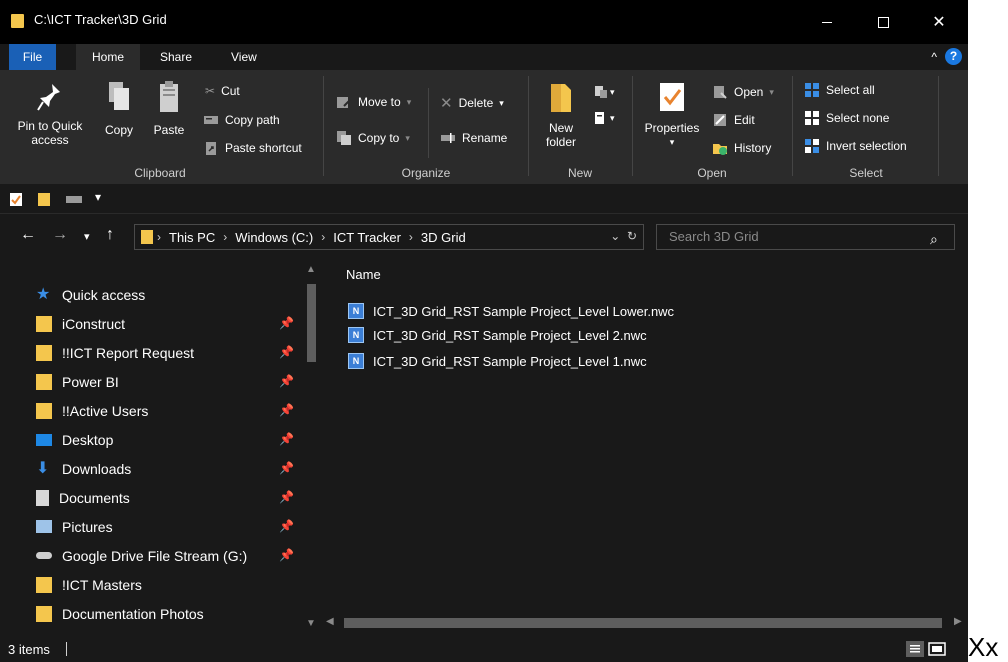  What do you see at coordinates (603, 118) in the screenshot?
I see `easy-access-button: ▾` at bounding box center [603, 118].